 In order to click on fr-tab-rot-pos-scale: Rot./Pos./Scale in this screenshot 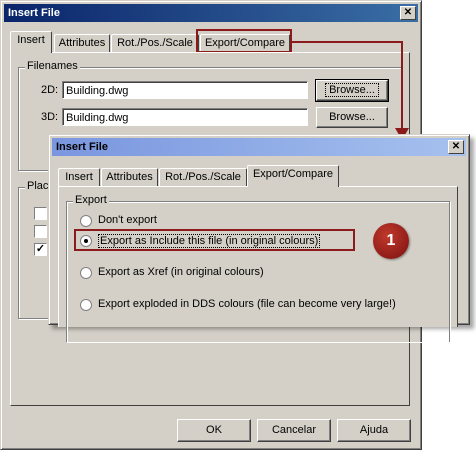, I will do `click(203, 177)`.